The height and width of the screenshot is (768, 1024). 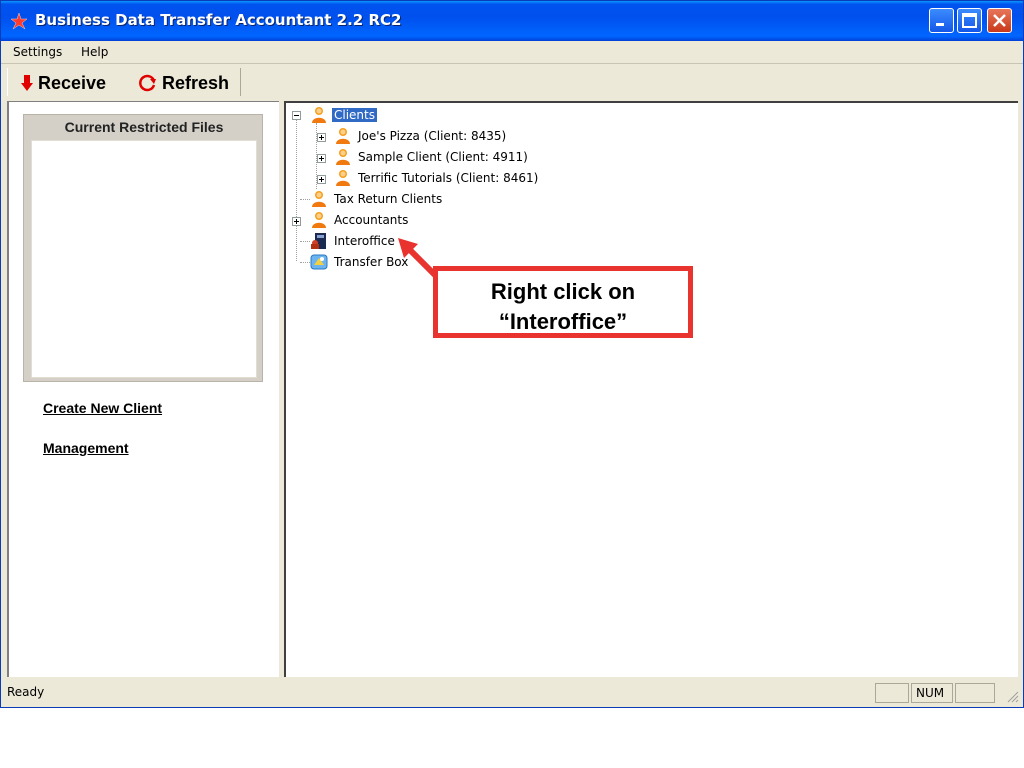 What do you see at coordinates (144, 259) in the screenshot?
I see `restricted-files-list` at bounding box center [144, 259].